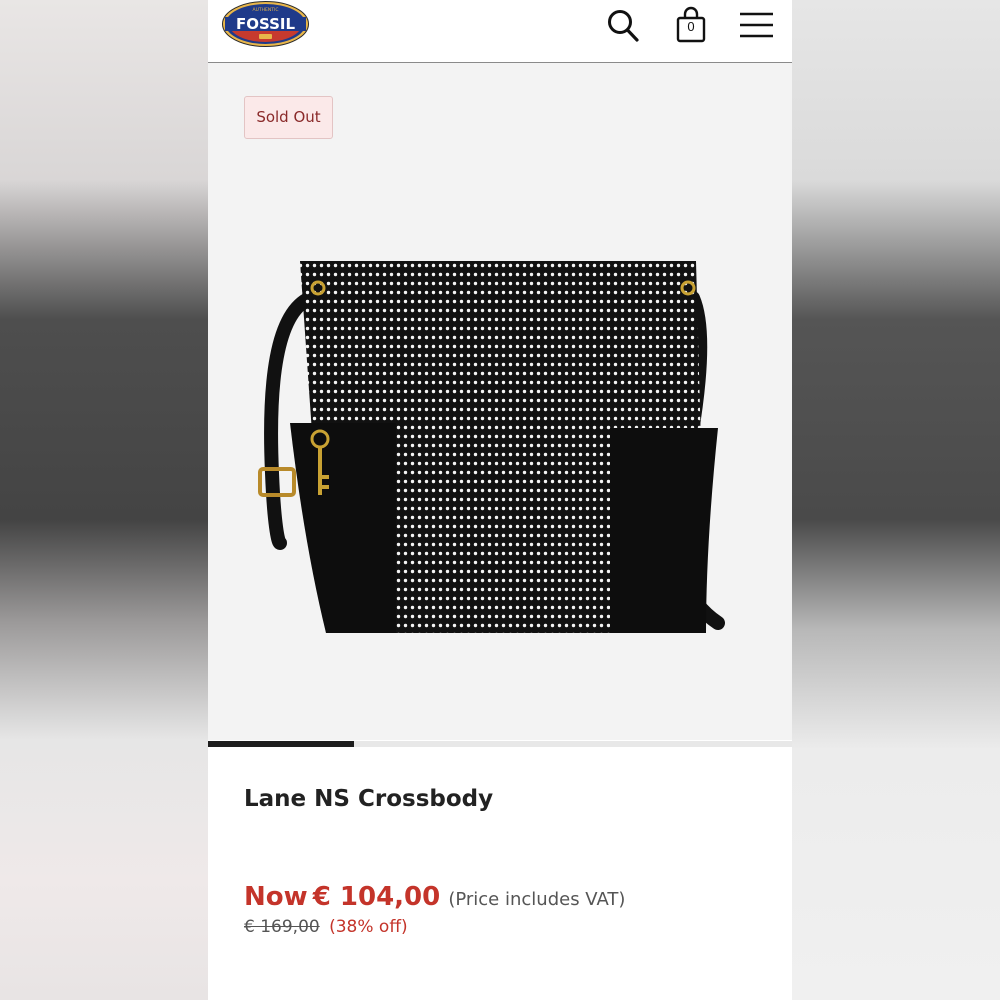 This screenshot has width=1000, height=1000. I want to click on cart-button: 0, so click(691, 25).